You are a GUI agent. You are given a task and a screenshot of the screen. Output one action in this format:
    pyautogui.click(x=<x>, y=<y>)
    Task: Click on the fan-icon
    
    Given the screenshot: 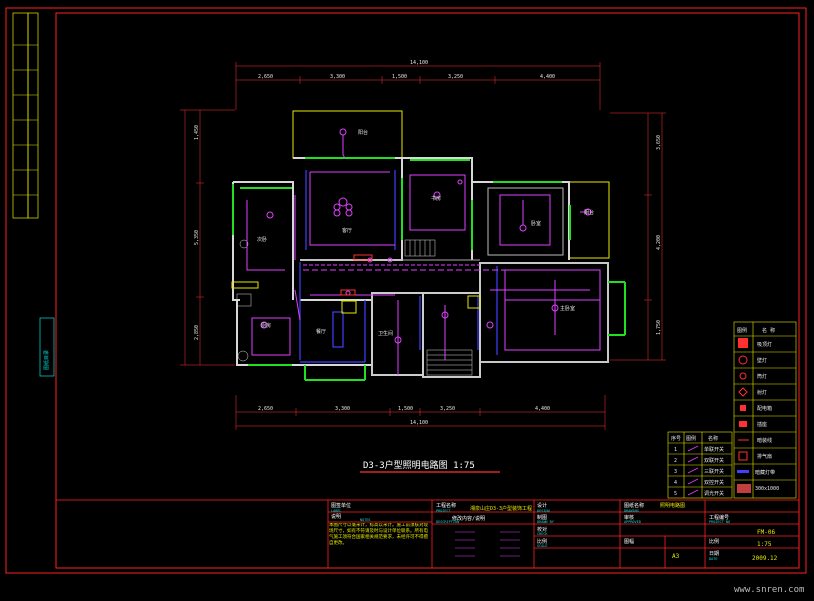 What is the action you would take?
    pyautogui.click(x=743, y=456)
    